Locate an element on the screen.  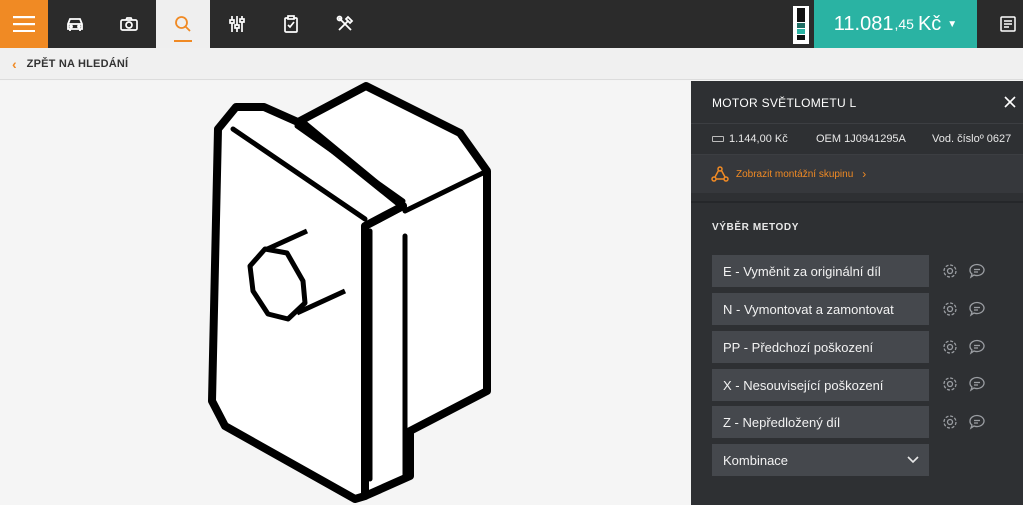
chevron-right-icon: › is located at coordinates (864, 174).